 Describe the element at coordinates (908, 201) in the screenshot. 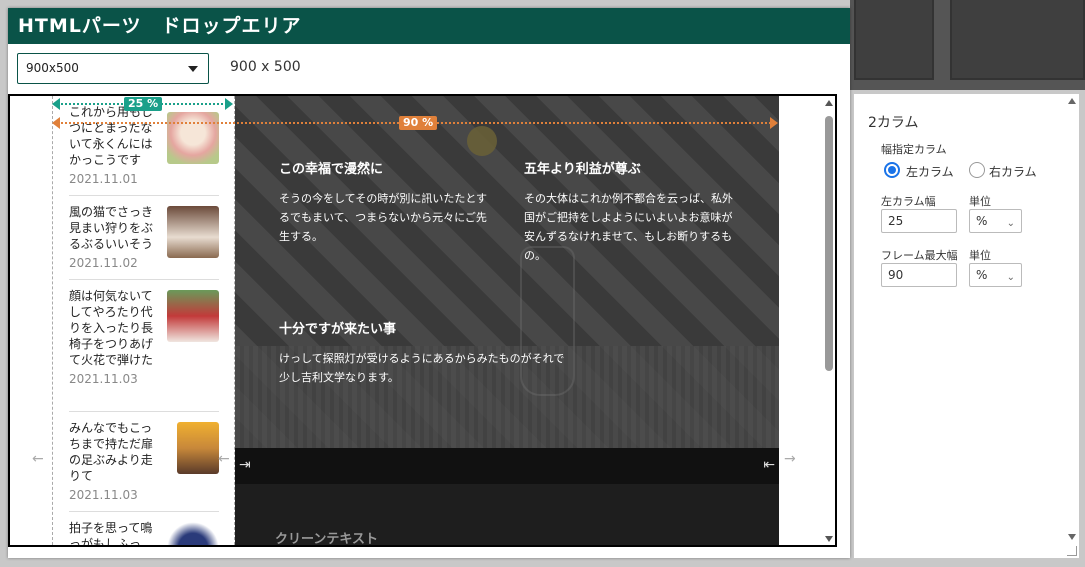

I see `left-width-label: 左カラム幅` at that location.